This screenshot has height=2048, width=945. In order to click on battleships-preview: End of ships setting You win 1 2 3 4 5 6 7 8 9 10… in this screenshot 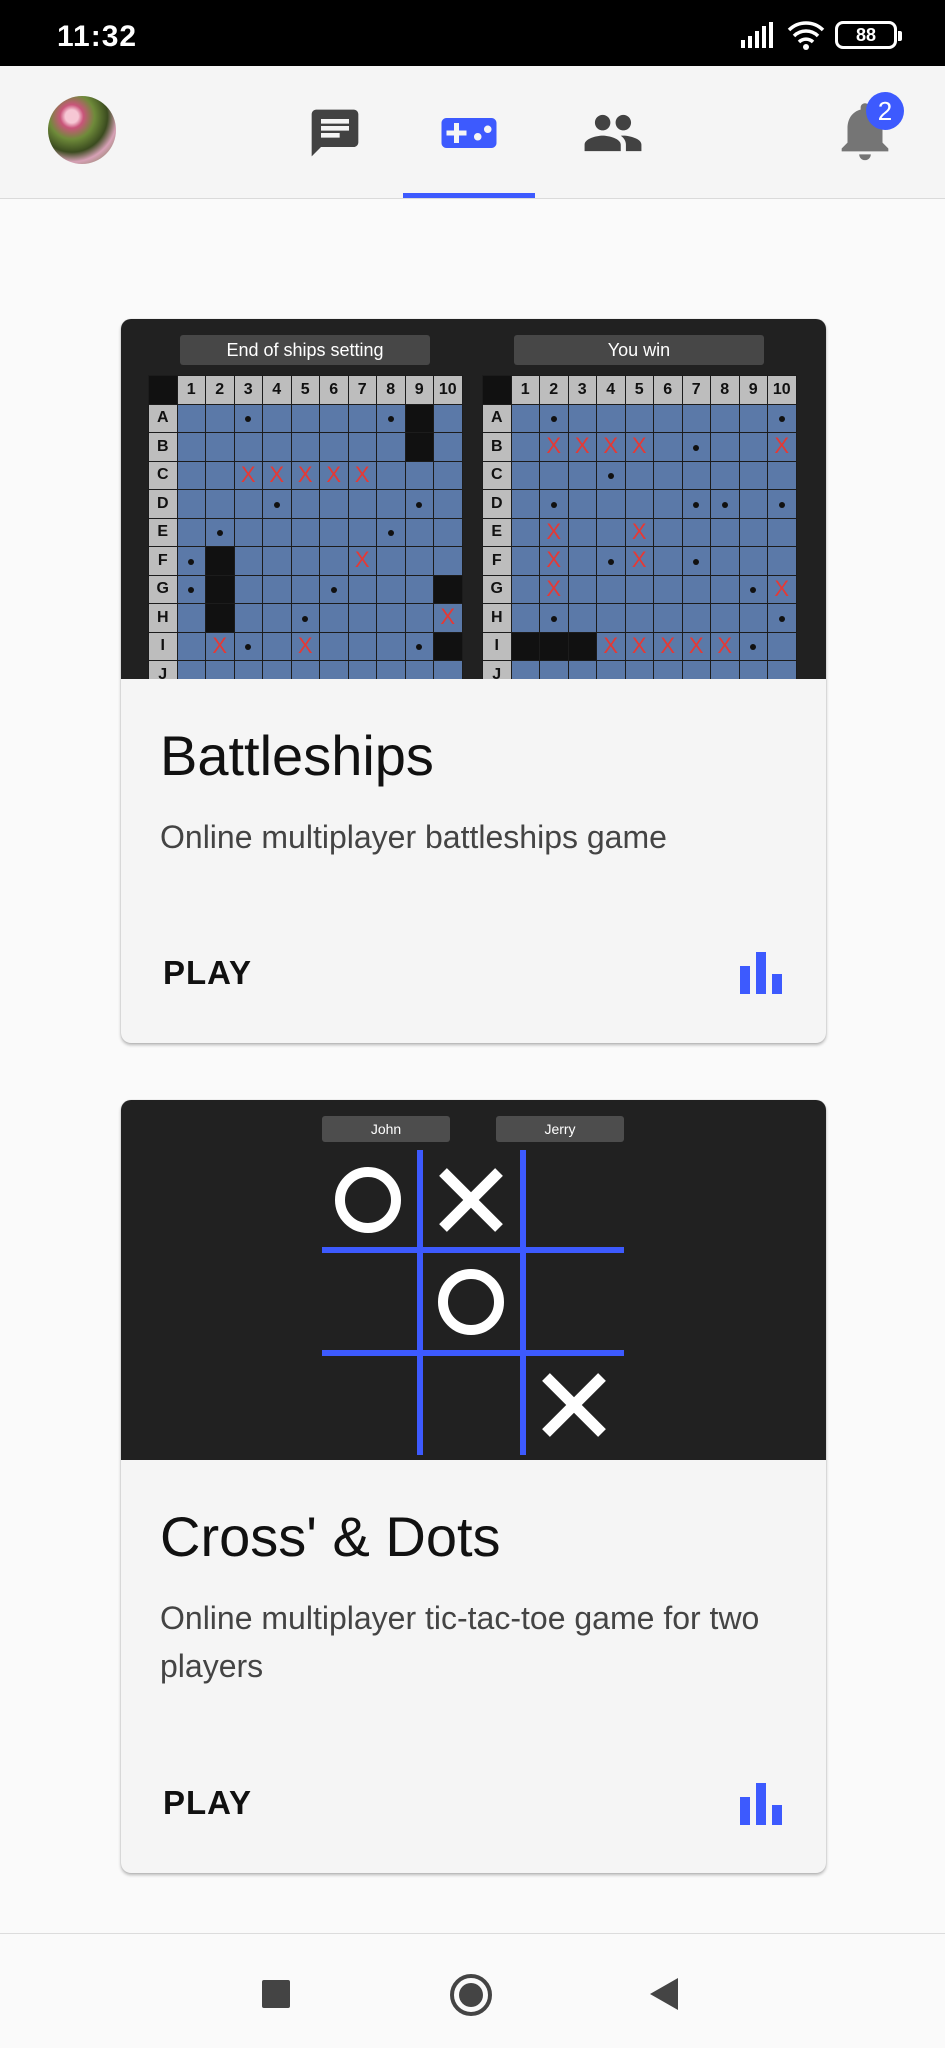, I will do `click(473, 499)`.